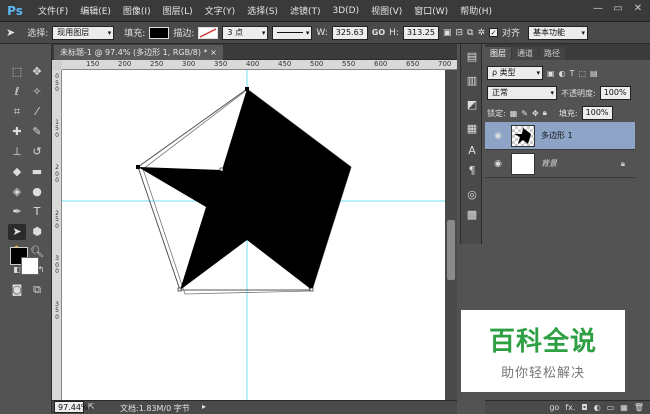 Image resolution: width=650 pixels, height=414 pixels. I want to click on filter-shape-icon: ⬚, so click(582, 73).